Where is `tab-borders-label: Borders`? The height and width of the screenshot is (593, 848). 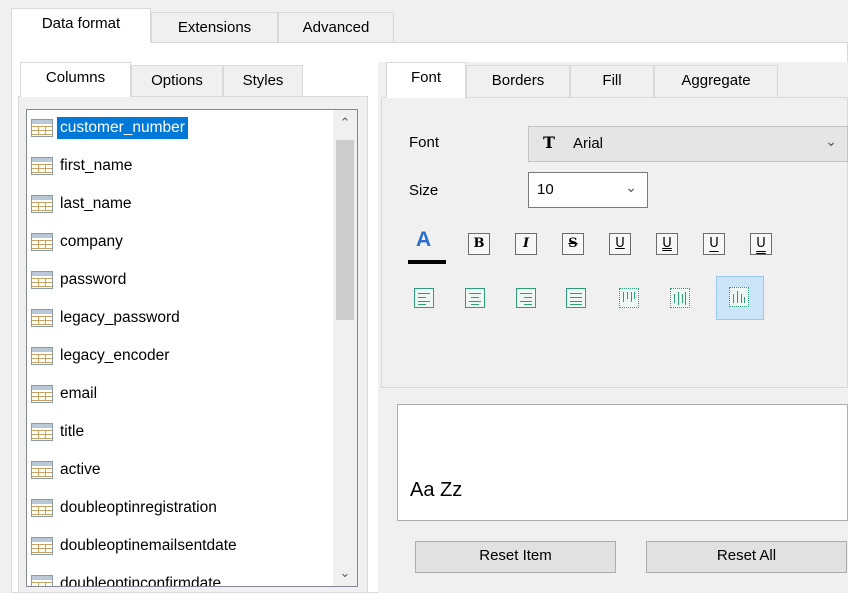
tab-borders-label: Borders is located at coordinates (518, 80).